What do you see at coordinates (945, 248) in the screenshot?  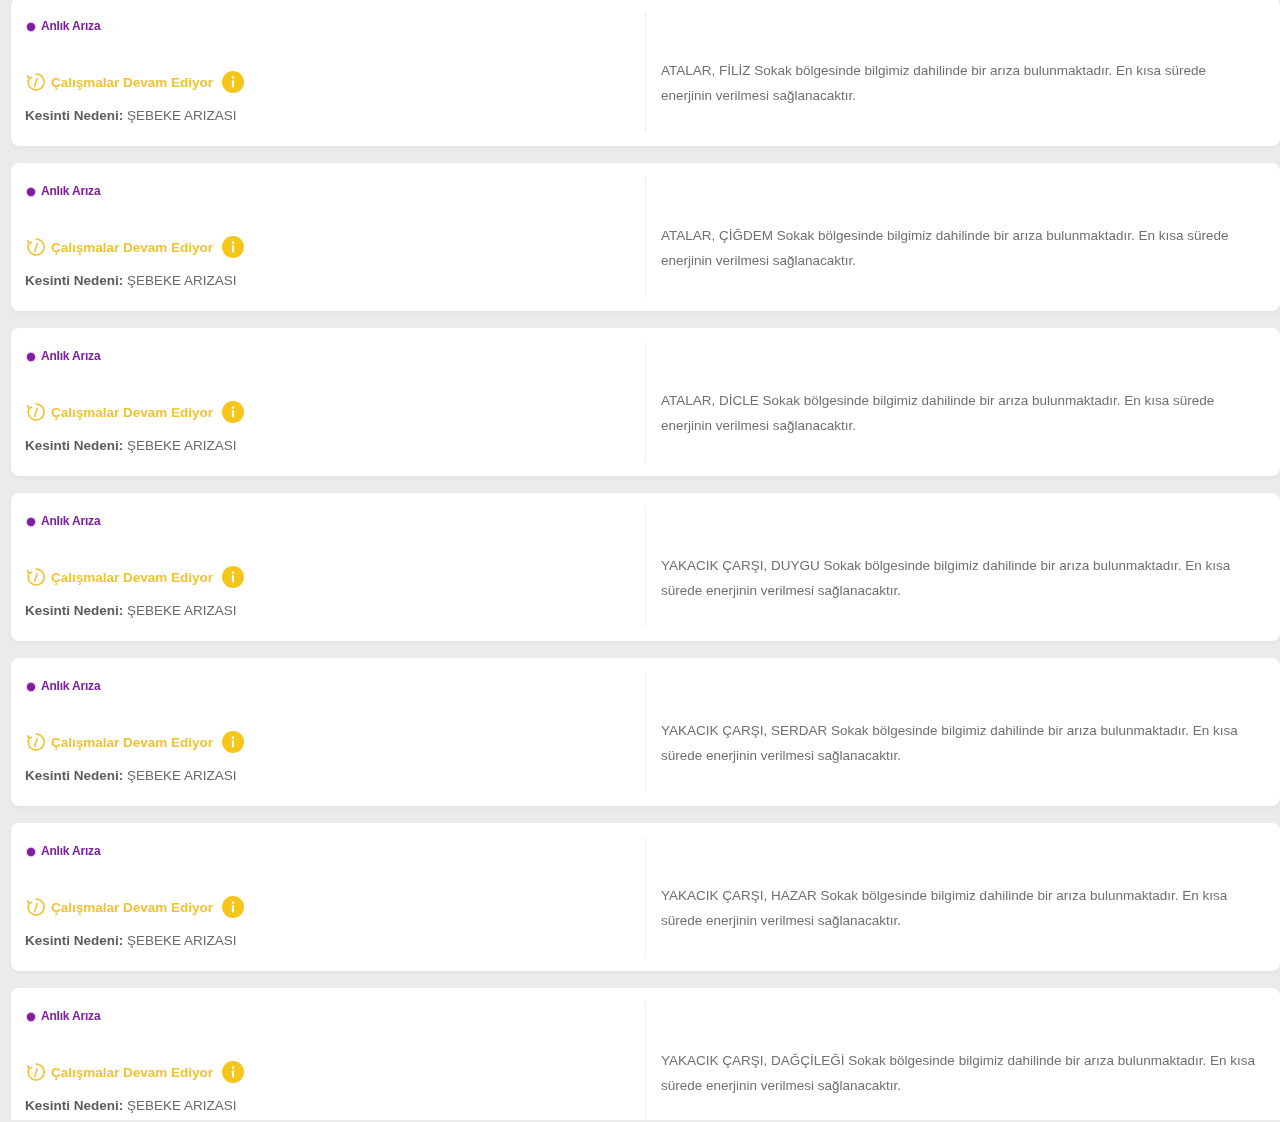 I see `outage-description: ATALAR, ÇİĞDEM Sokak bölgesinde bilgimiz dahilinde bir arıza bulunmaktadır. En kısa sürede enerjinin verilmesi sağlanacaktır.` at bounding box center [945, 248].